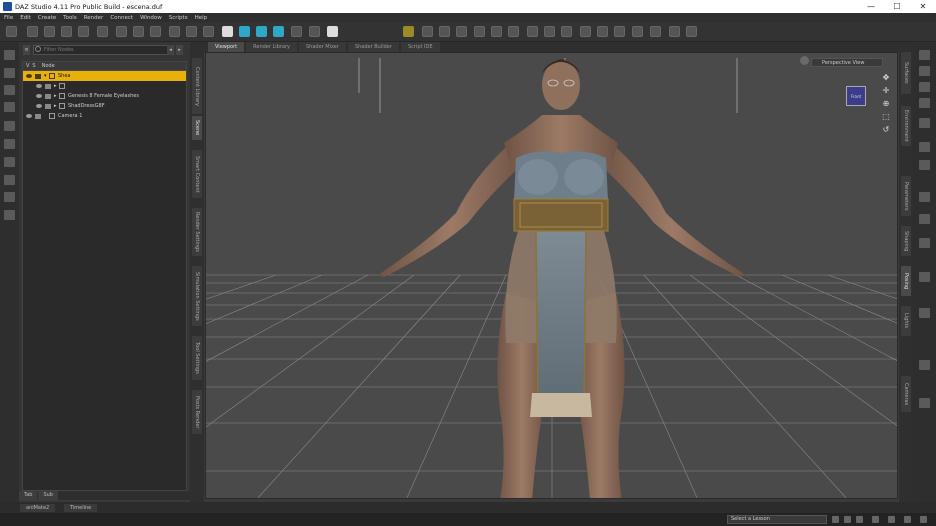 The width and height of the screenshot is (936, 526). Describe the element at coordinates (513, 31) in the screenshot. I see `scale-icon` at that location.